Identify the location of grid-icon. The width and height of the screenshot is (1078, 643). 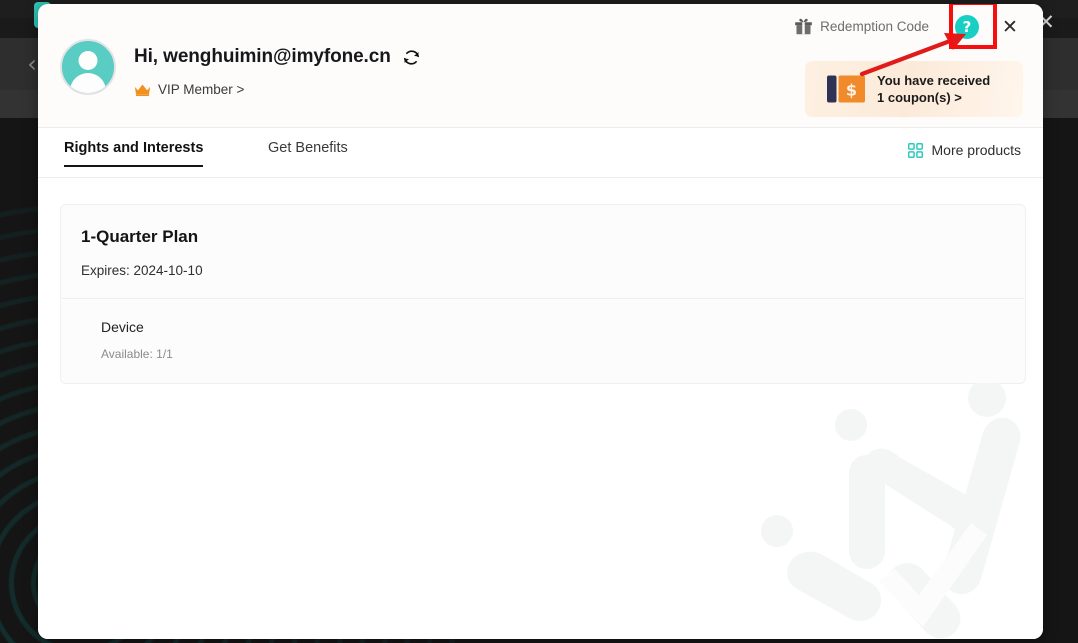
(915, 150).